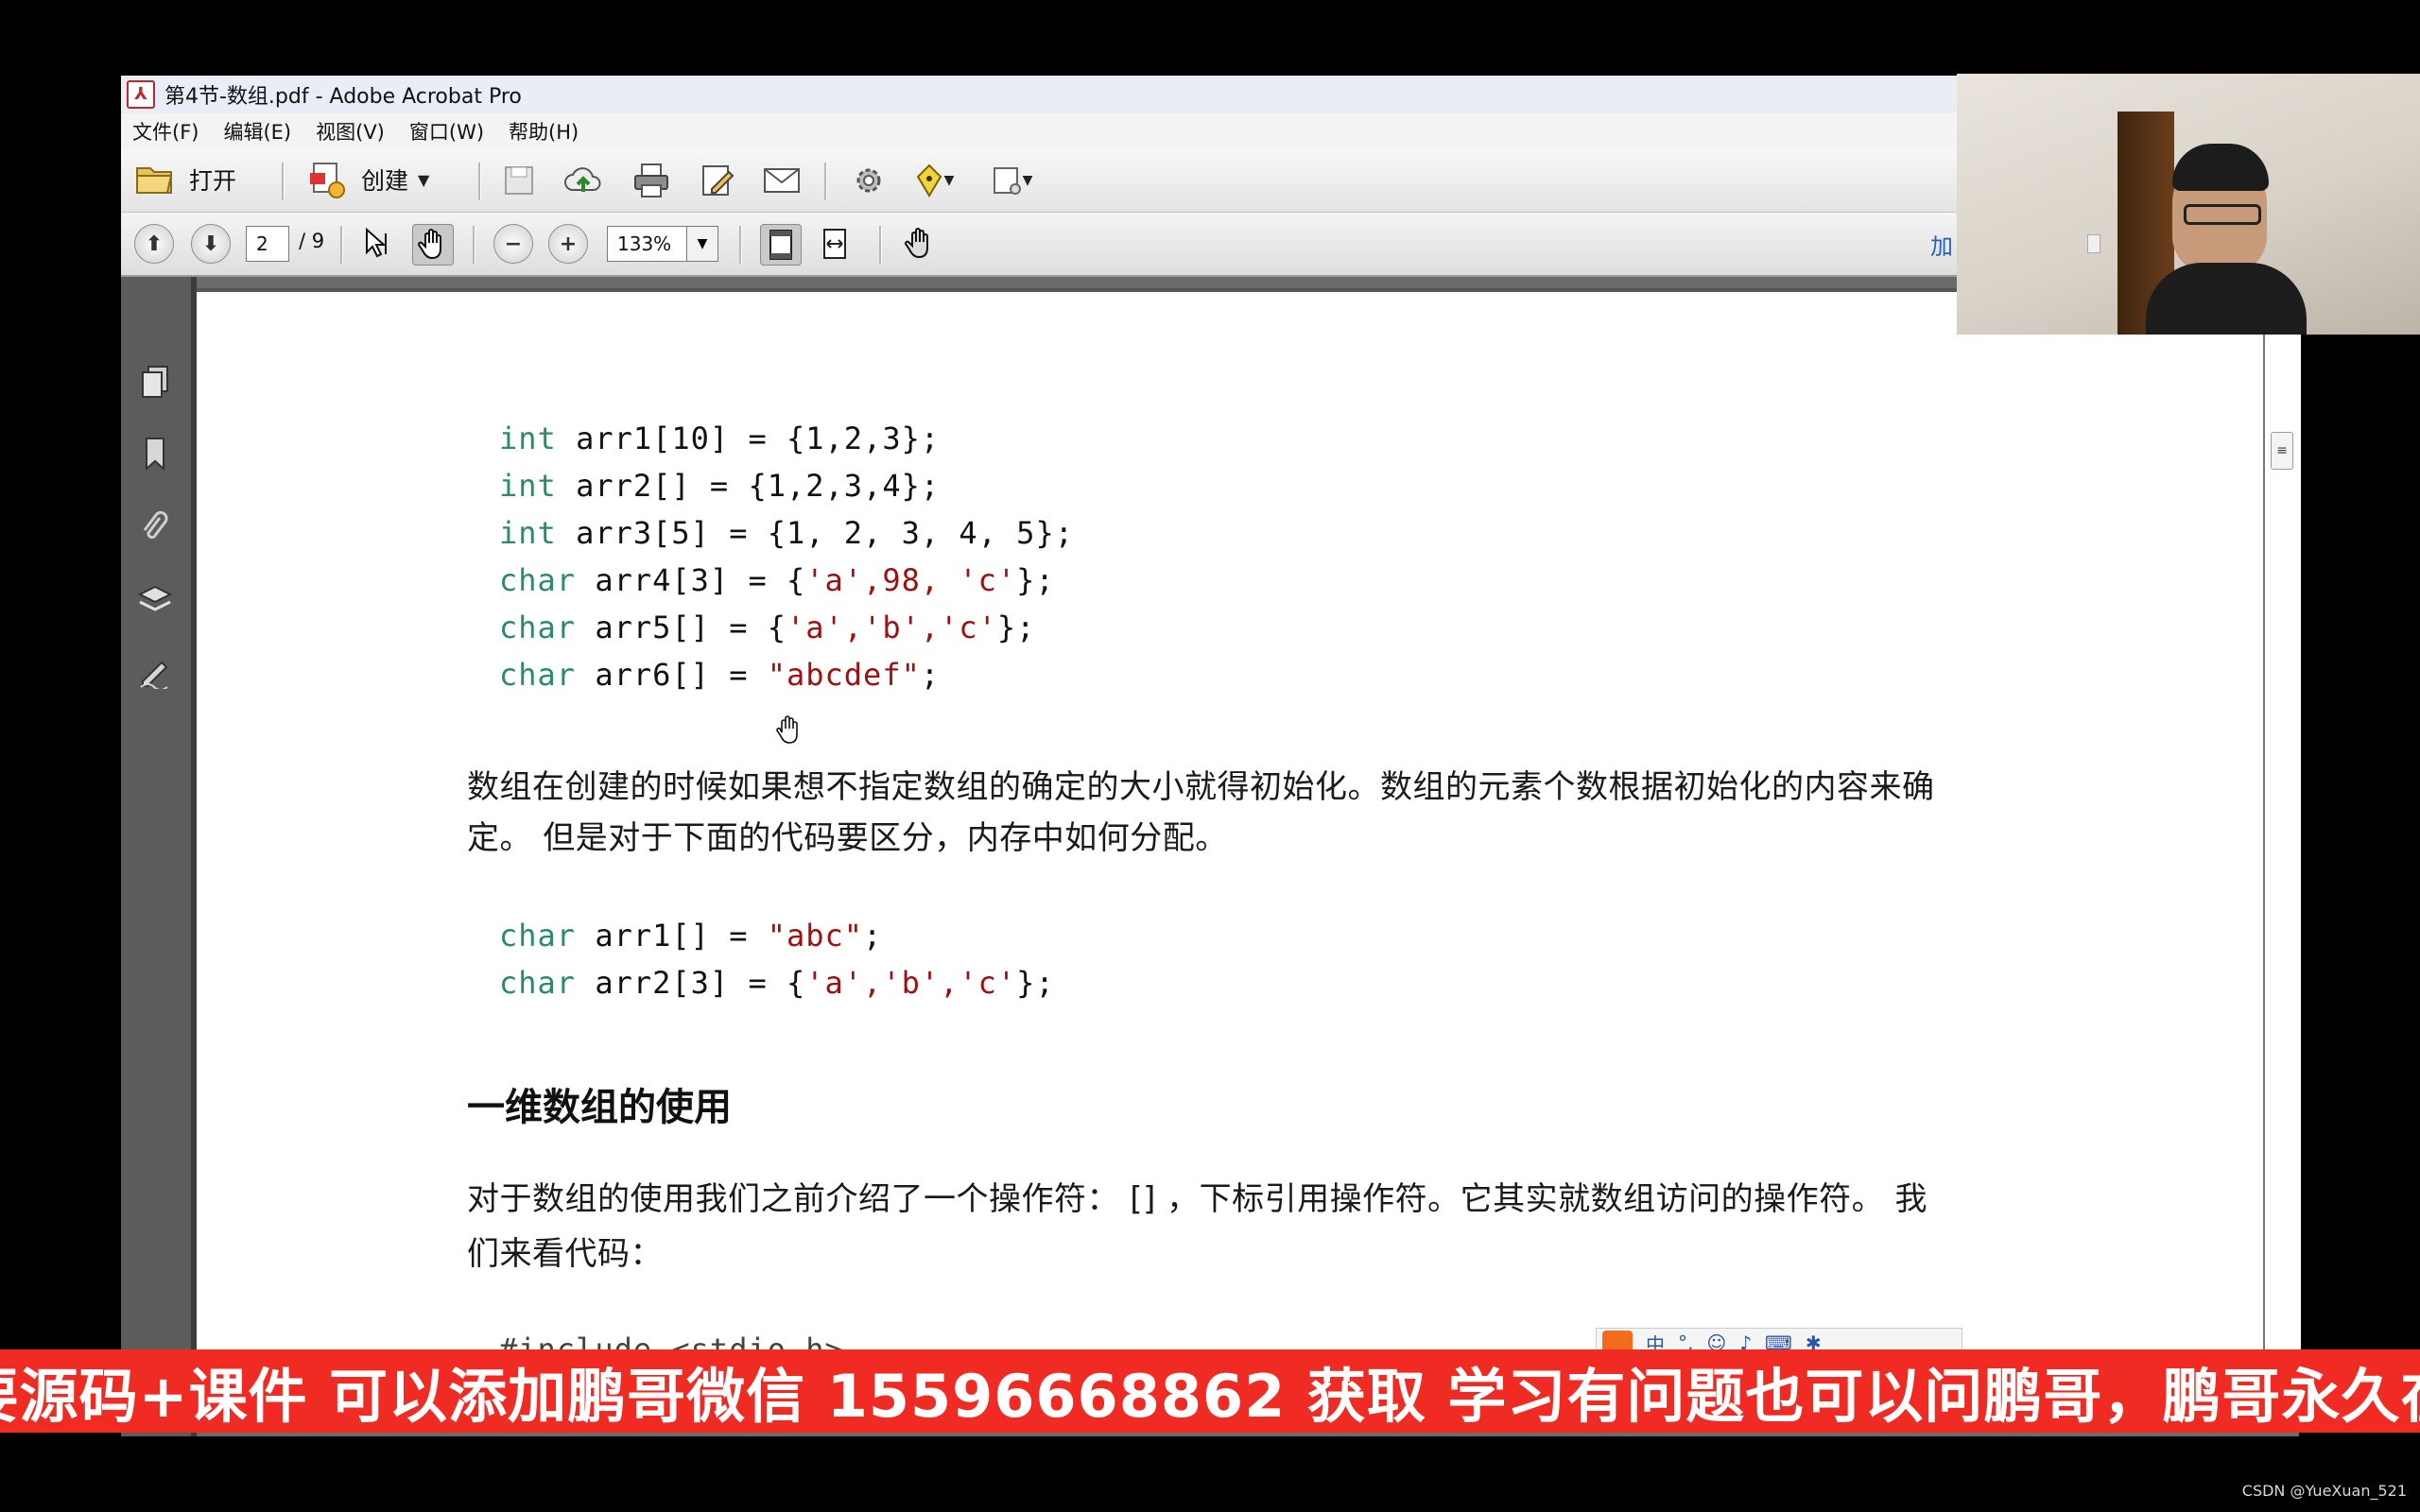  I want to click on create-label: 创建, so click(385, 181).